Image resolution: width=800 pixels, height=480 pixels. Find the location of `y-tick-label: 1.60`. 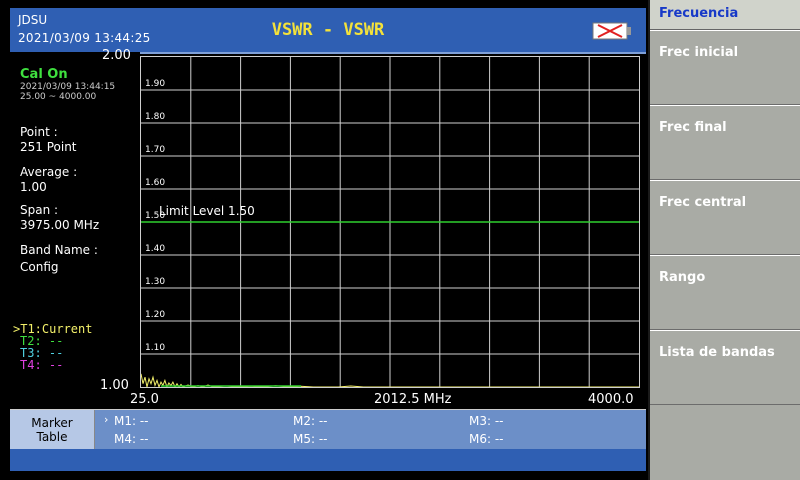

y-tick-label: 1.60 is located at coordinates (155, 183).